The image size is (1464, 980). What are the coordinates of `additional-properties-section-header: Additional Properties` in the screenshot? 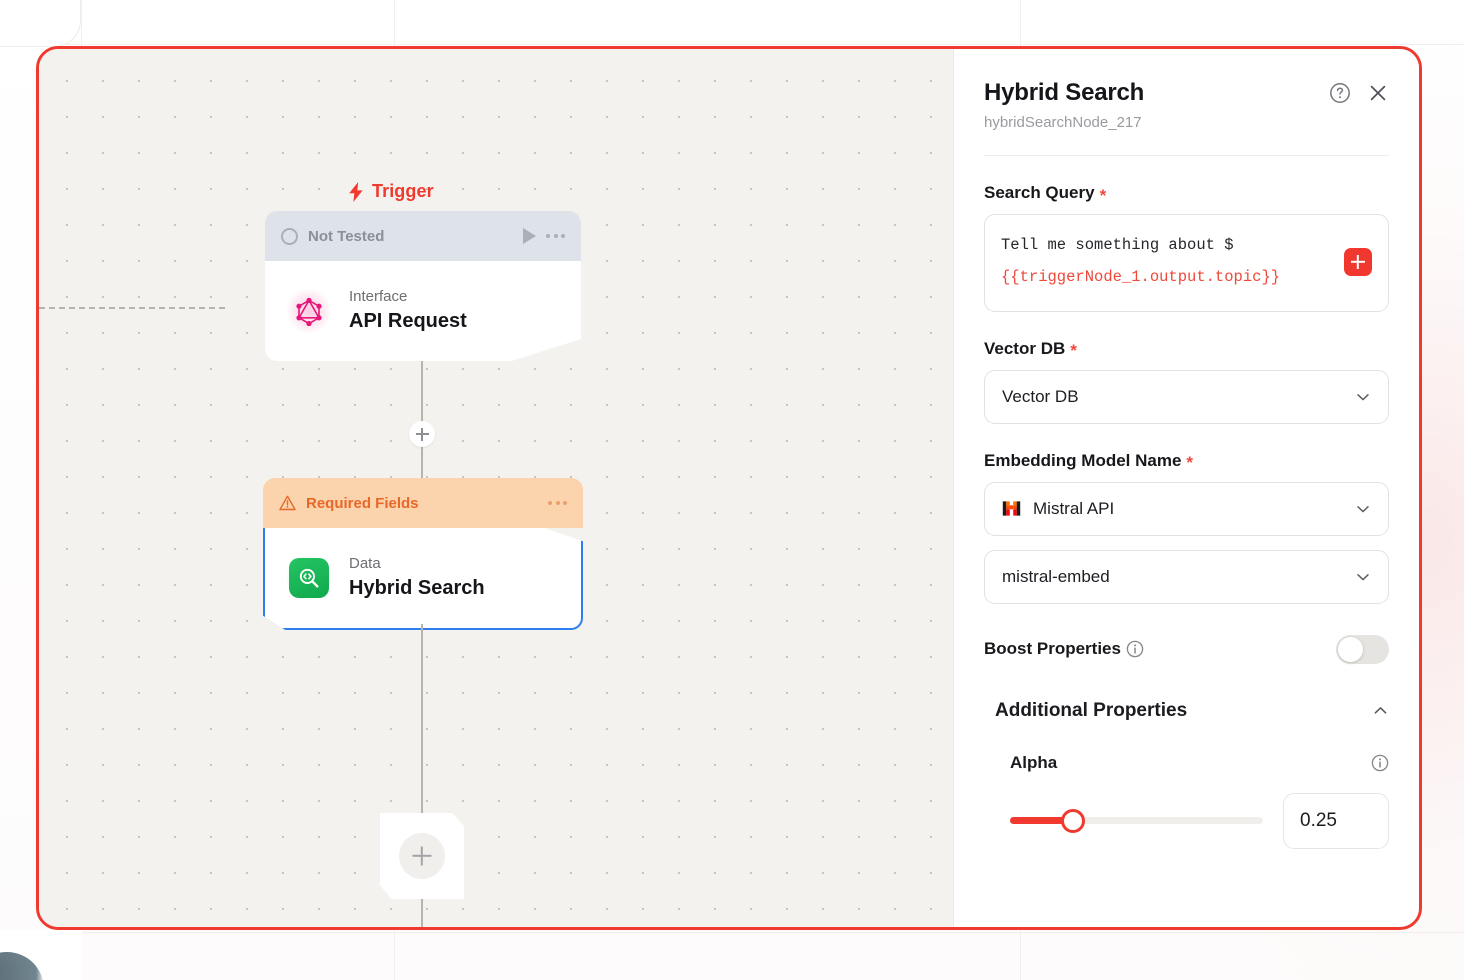 It's located at (1186, 711).